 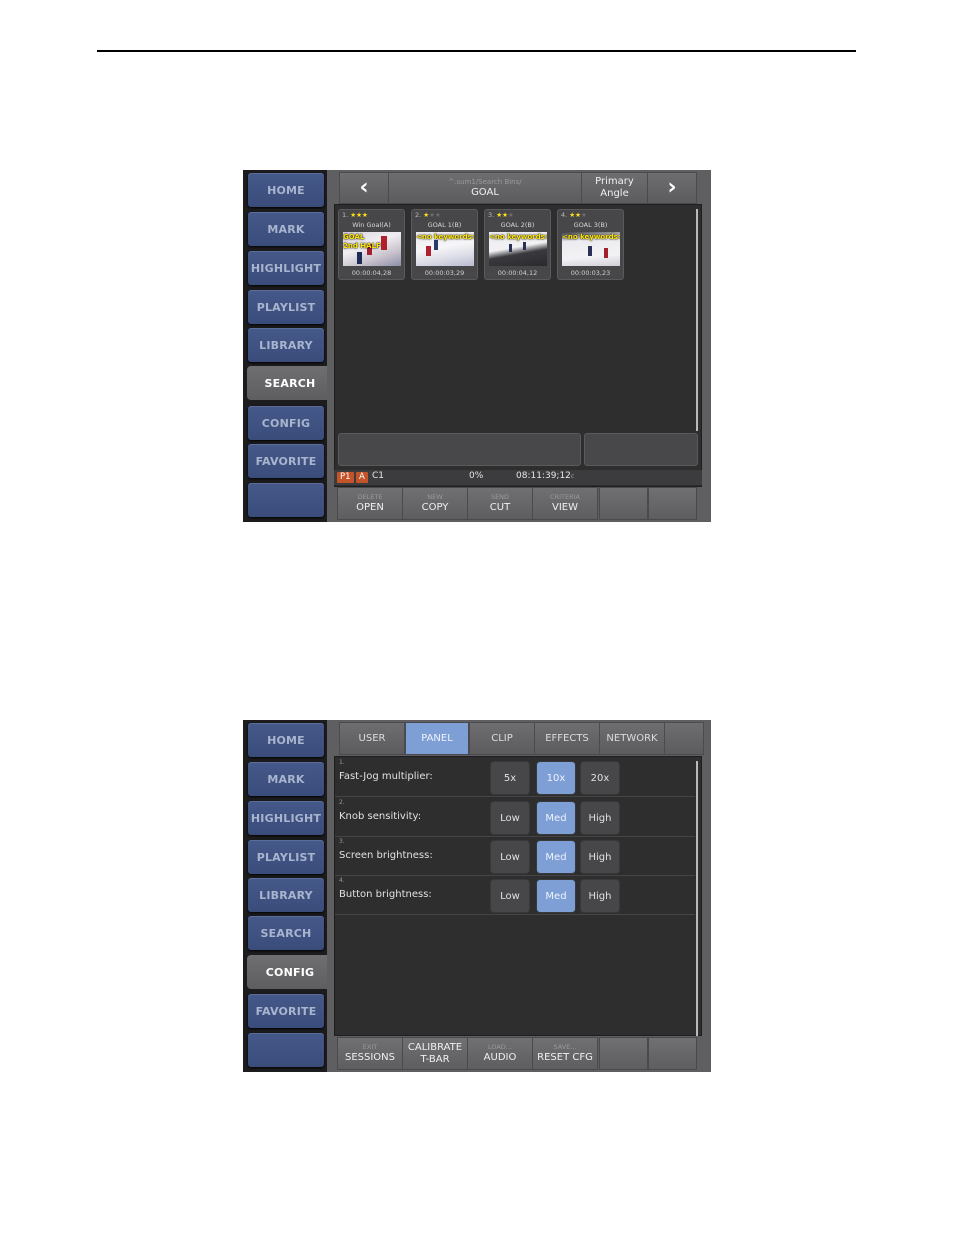 What do you see at coordinates (370, 507) in the screenshot?
I see `button-label: OPEN` at bounding box center [370, 507].